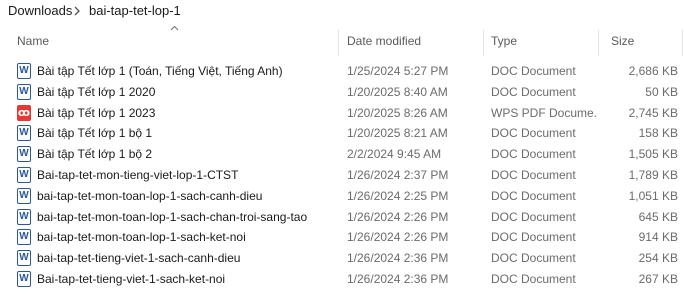 Image resolution: width=685 pixels, height=296 pixels. Describe the element at coordinates (77, 11) in the screenshot. I see `chevron-right-icon` at that location.